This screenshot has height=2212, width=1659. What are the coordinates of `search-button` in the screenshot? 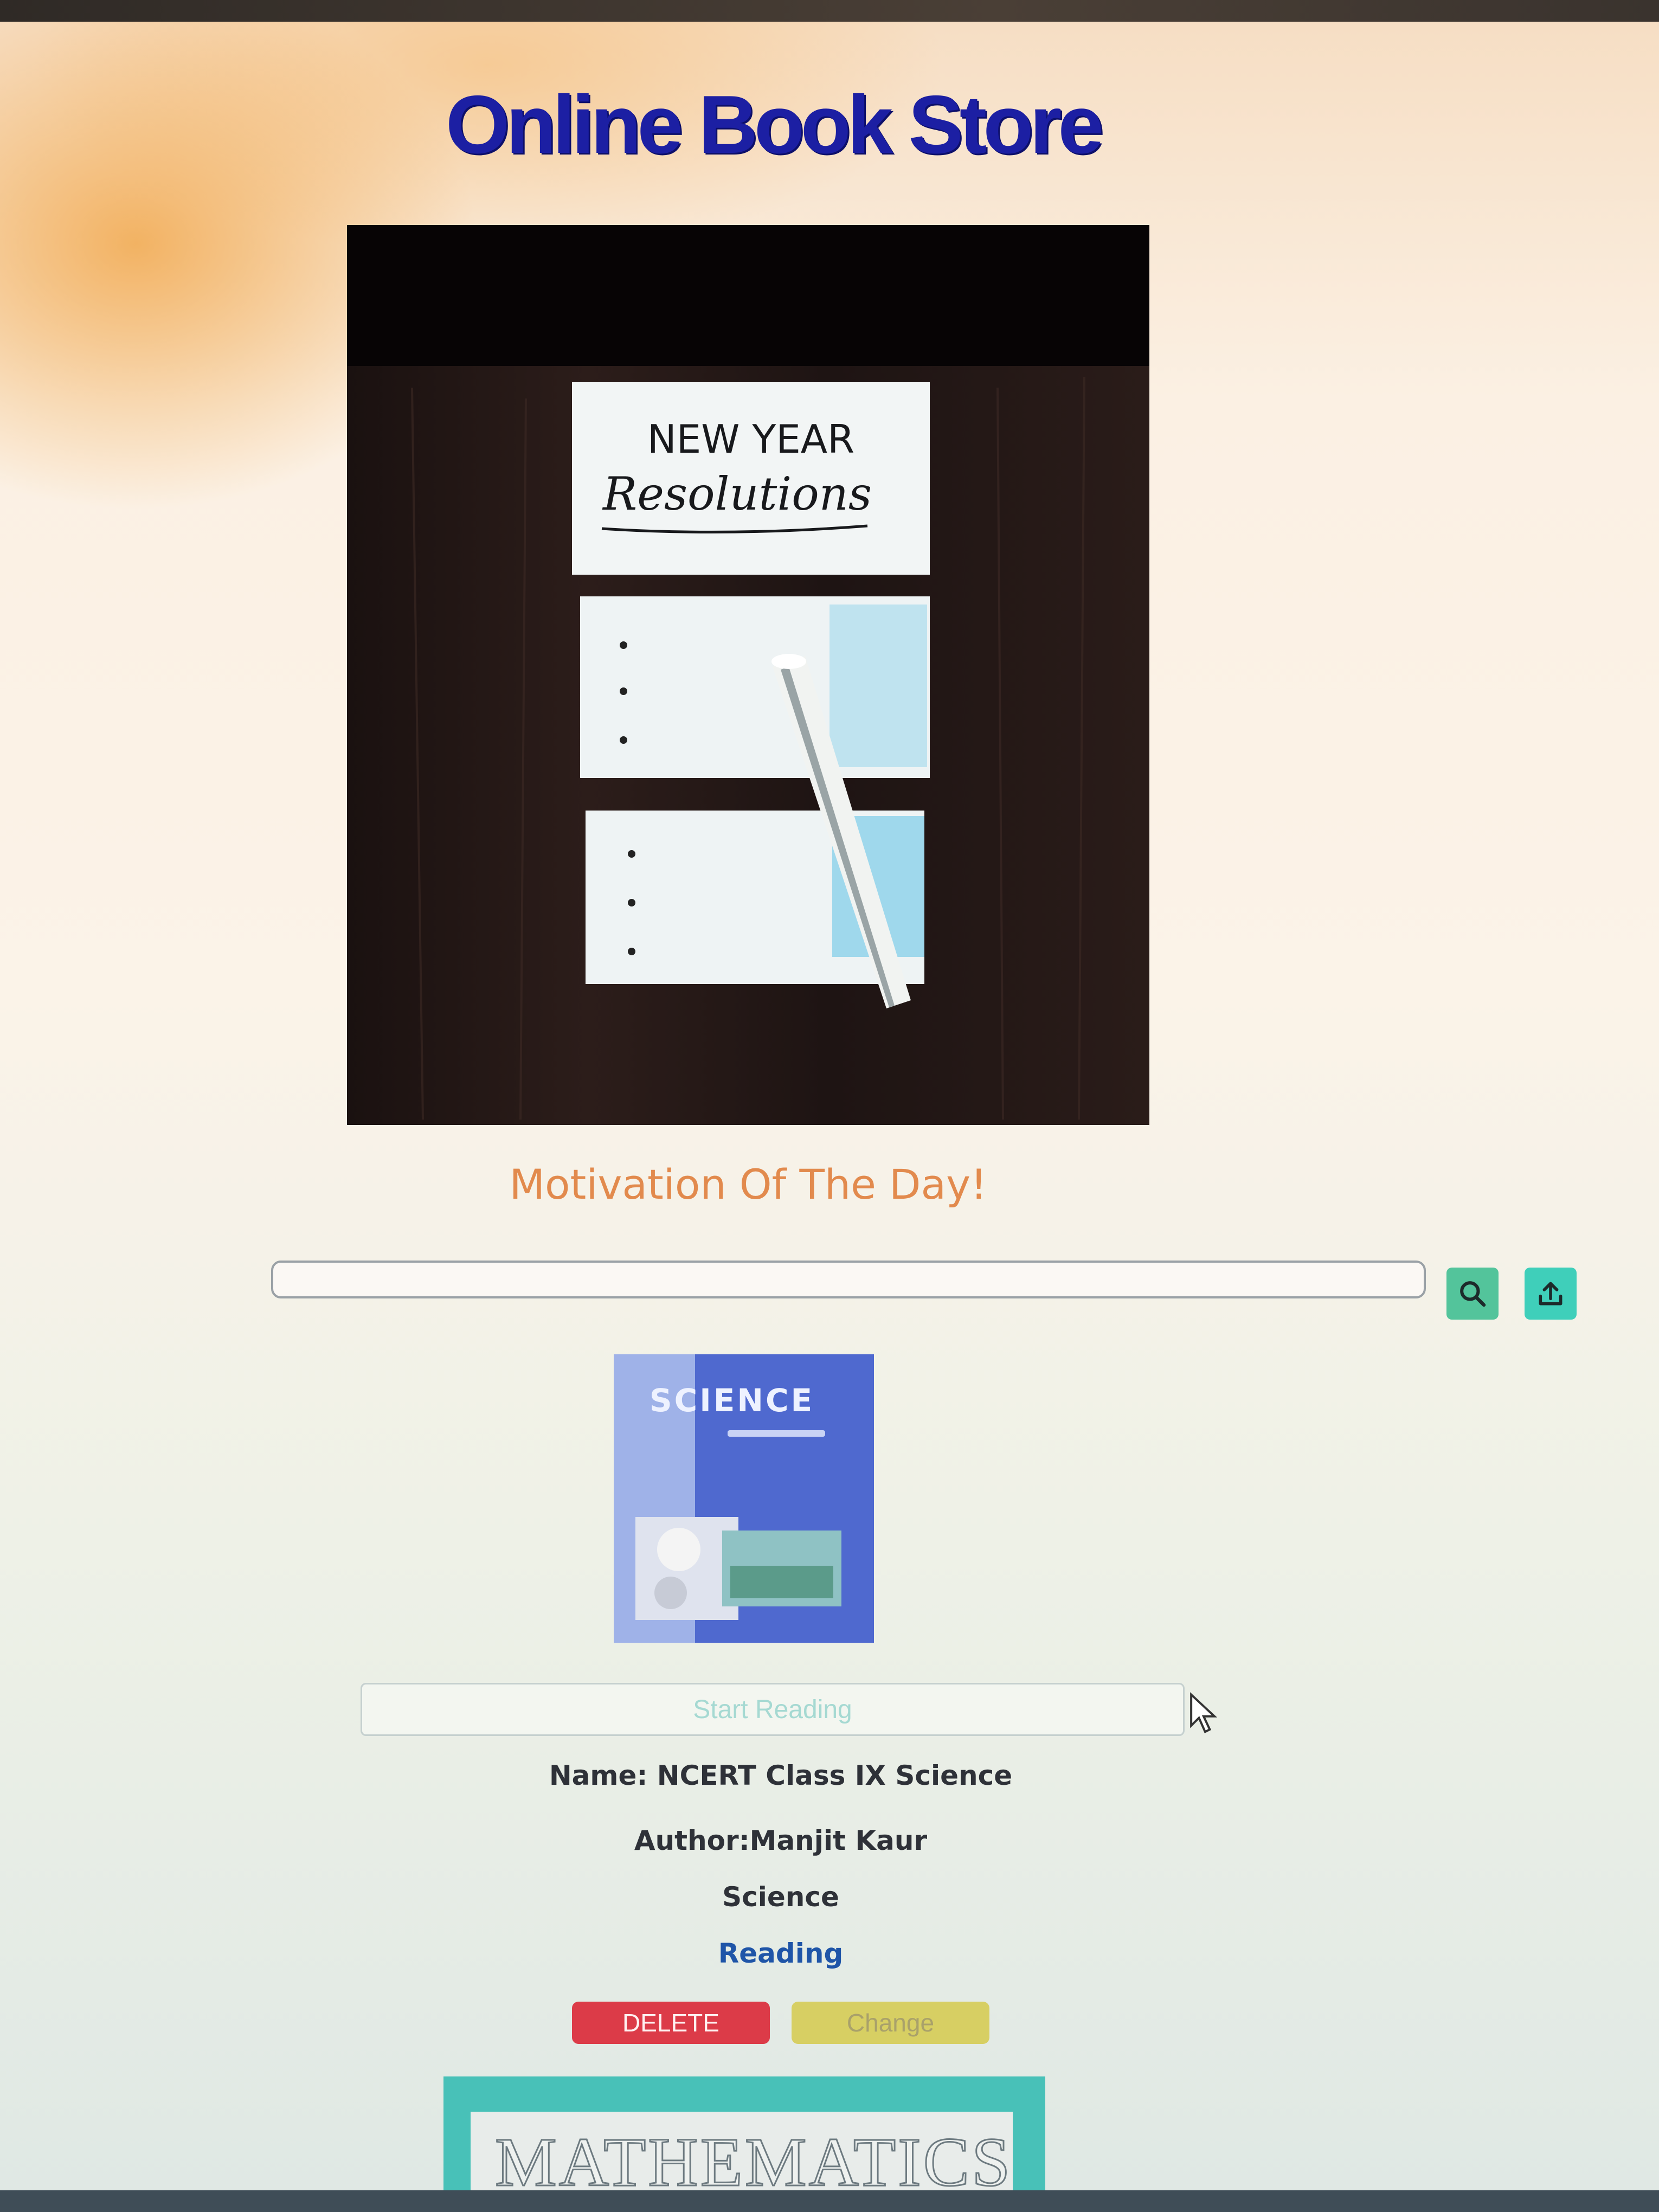 It's located at (1472, 1294).